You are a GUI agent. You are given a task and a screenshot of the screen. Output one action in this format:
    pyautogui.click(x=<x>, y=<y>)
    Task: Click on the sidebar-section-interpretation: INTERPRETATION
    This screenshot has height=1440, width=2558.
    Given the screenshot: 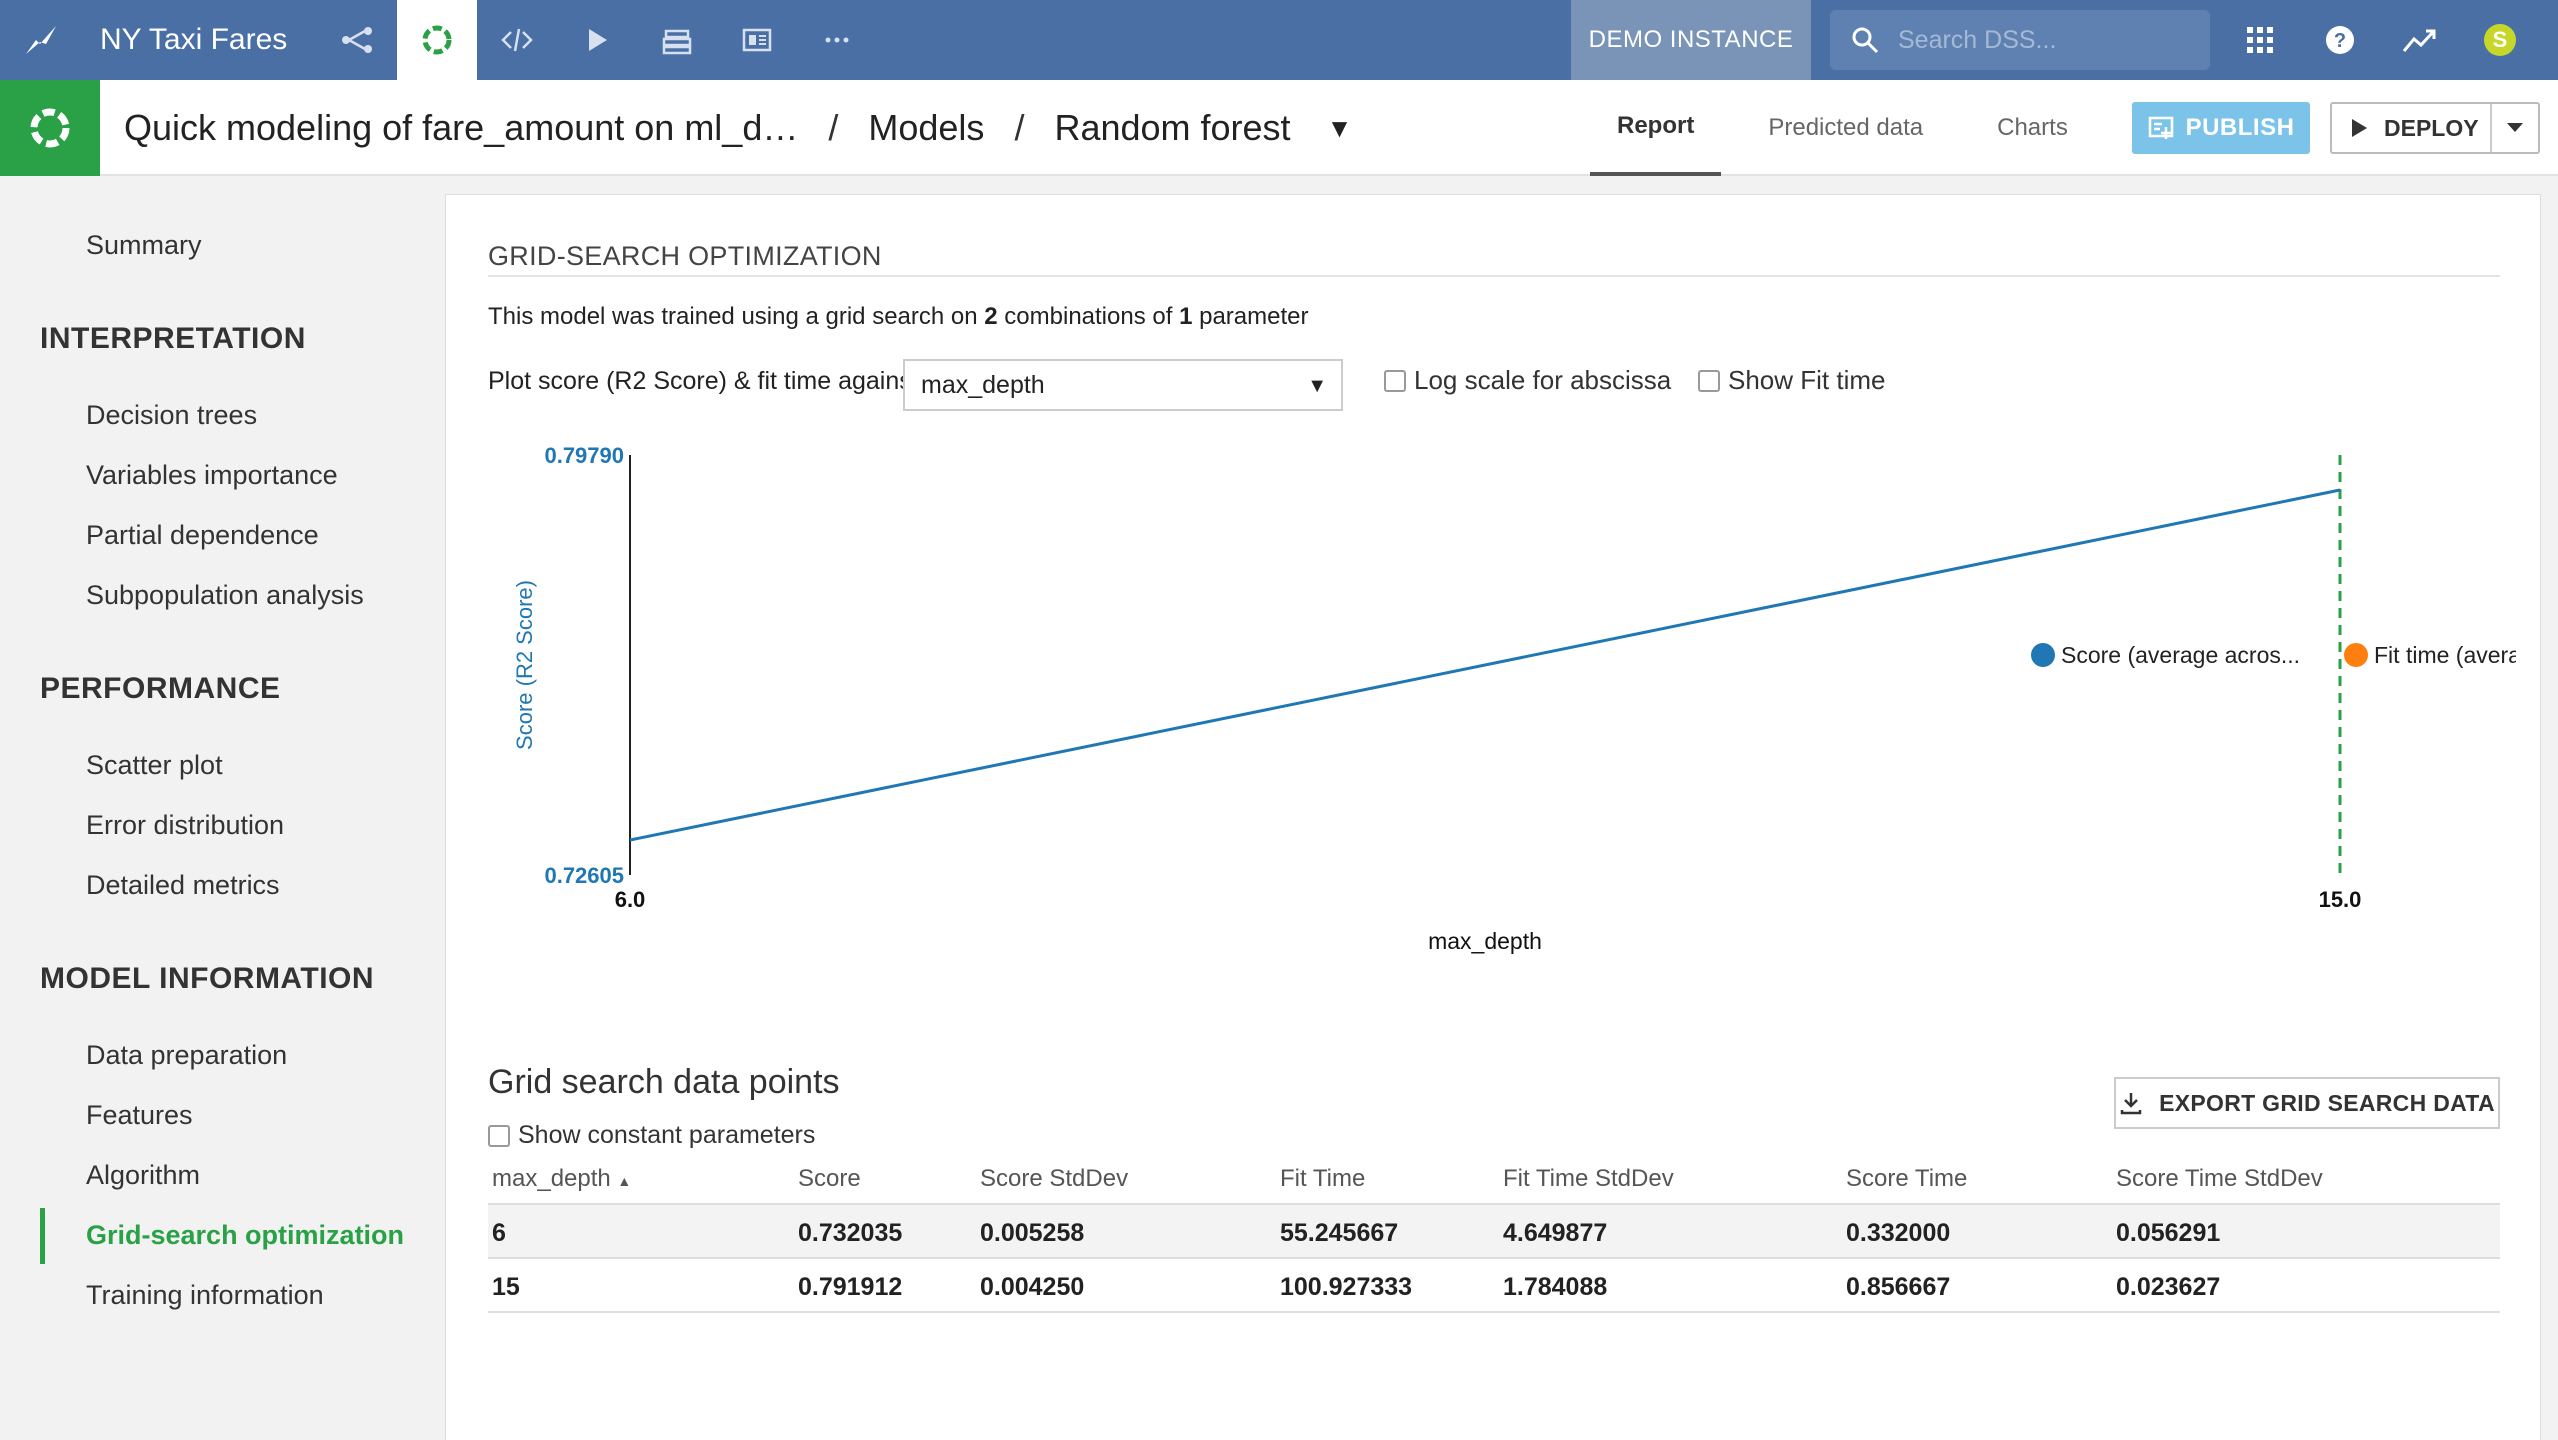 What is the action you would take?
    pyautogui.click(x=173, y=338)
    